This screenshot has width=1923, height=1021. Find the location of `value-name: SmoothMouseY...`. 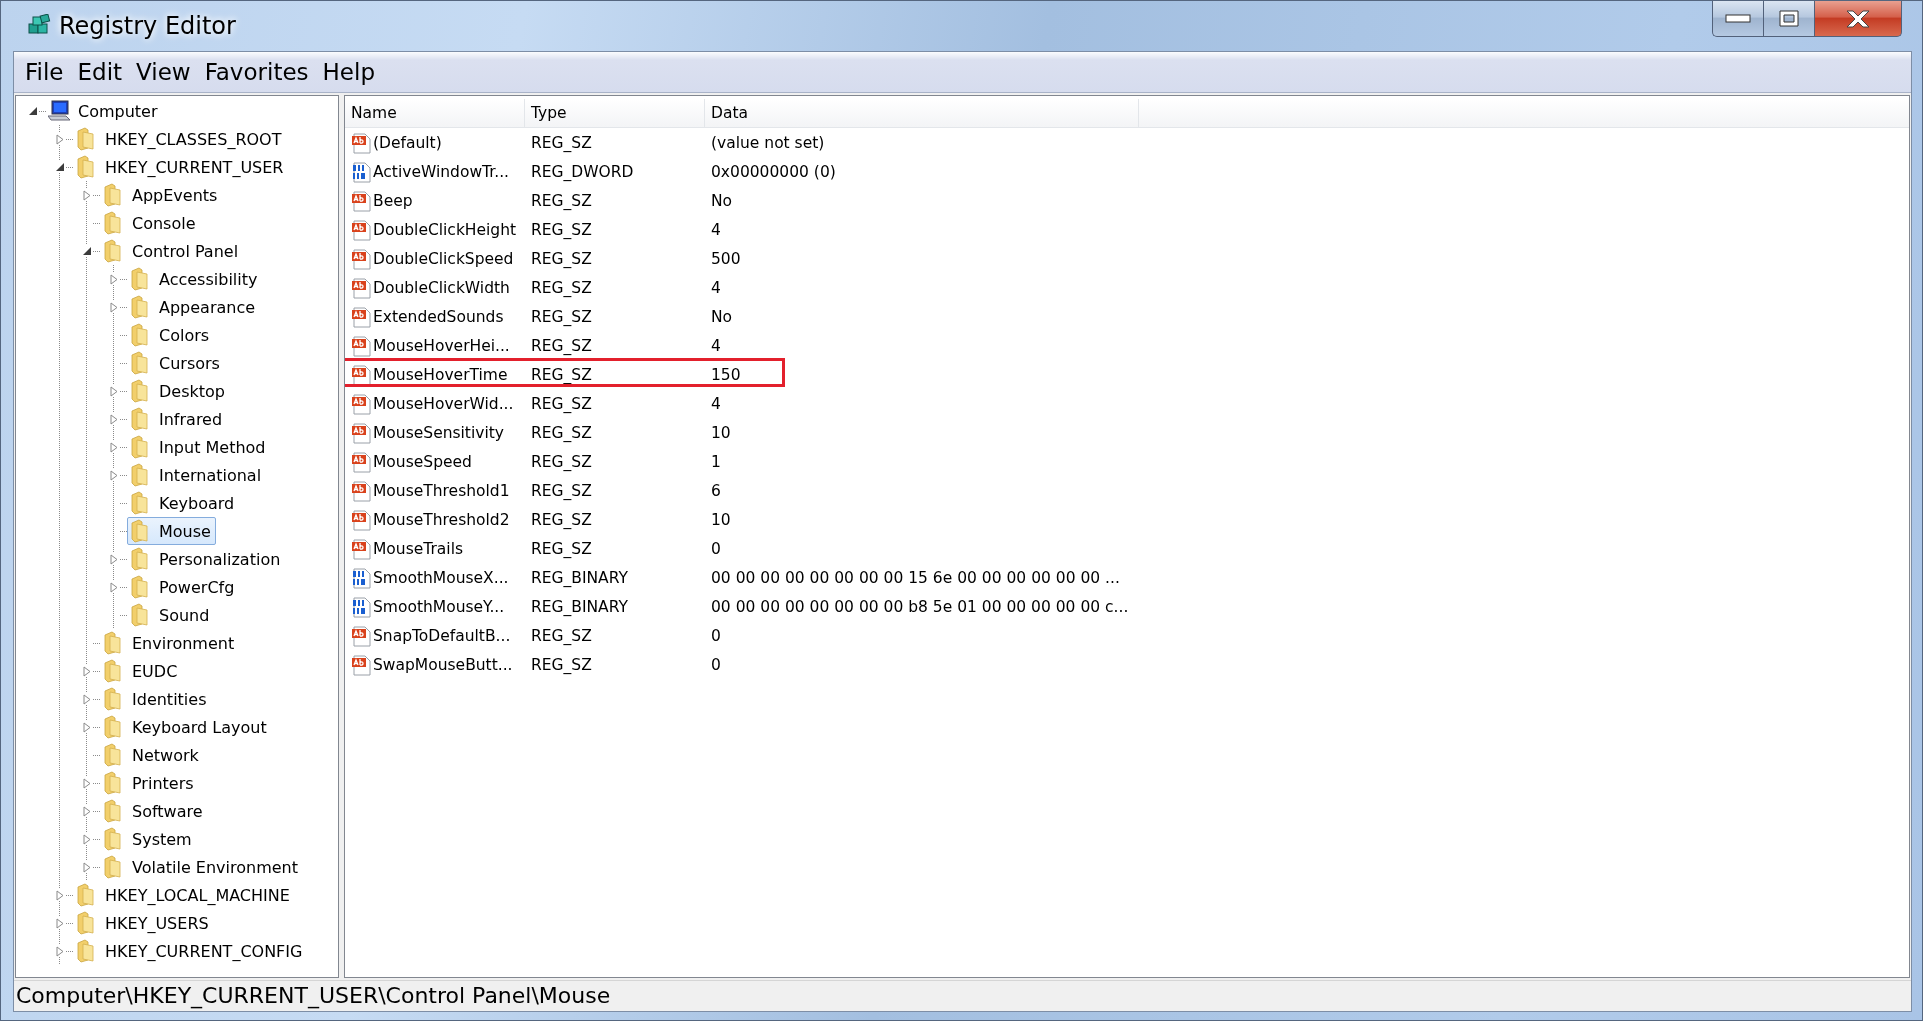

value-name: SmoothMouseY... is located at coordinates (439, 606).